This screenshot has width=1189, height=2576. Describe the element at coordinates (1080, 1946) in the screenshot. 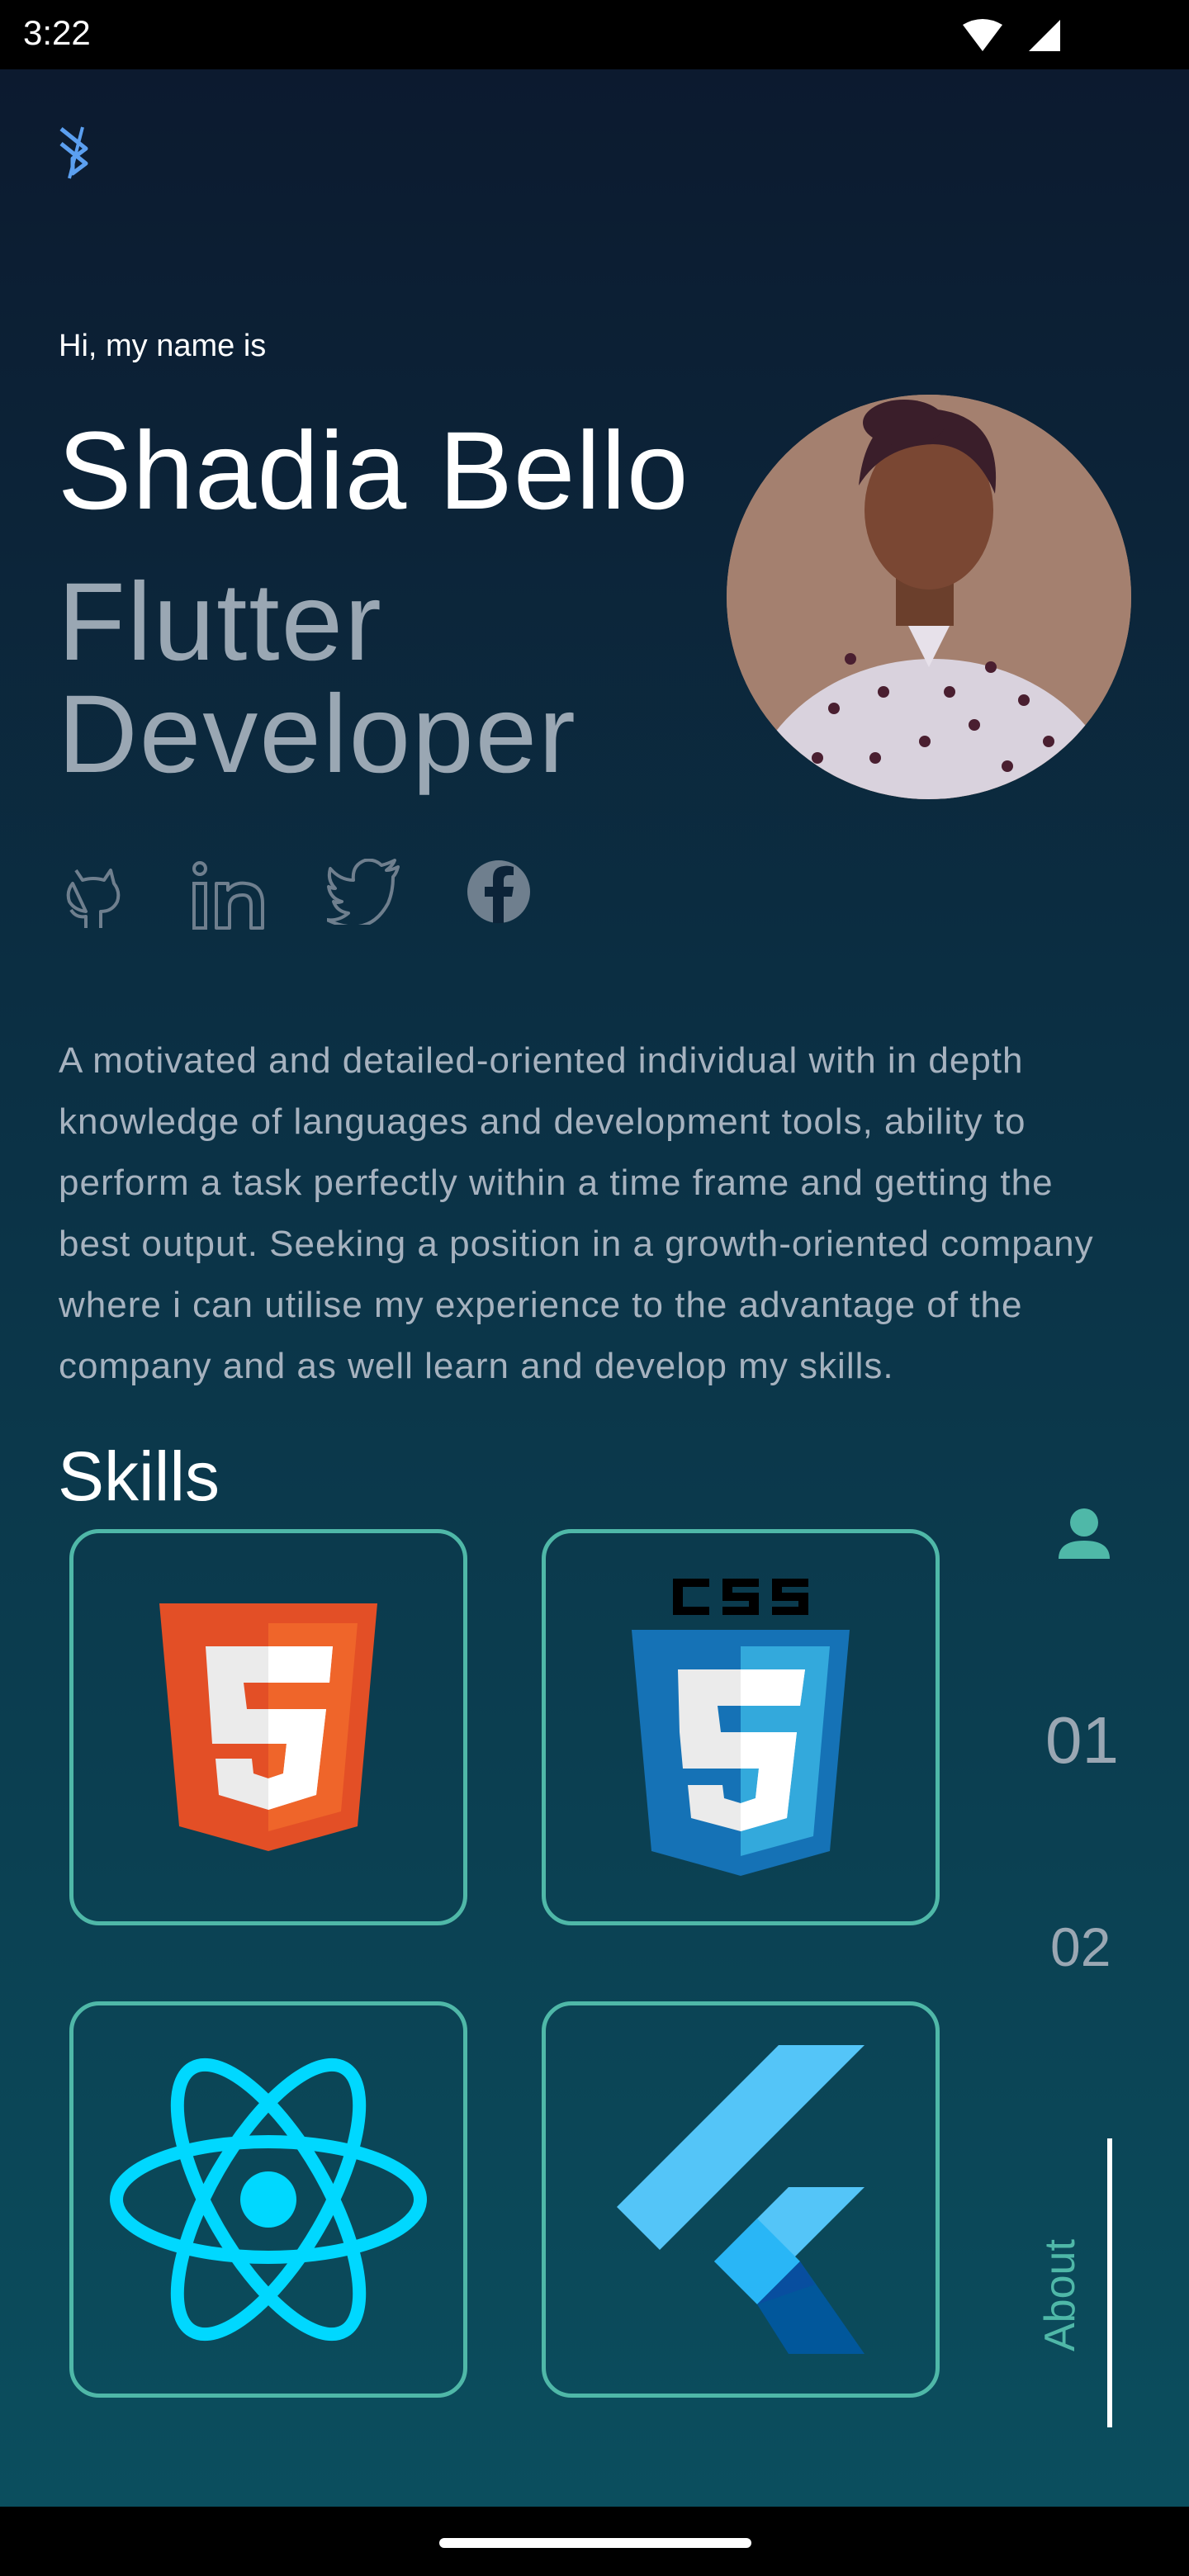

I see `side-nav-02: 02` at that location.